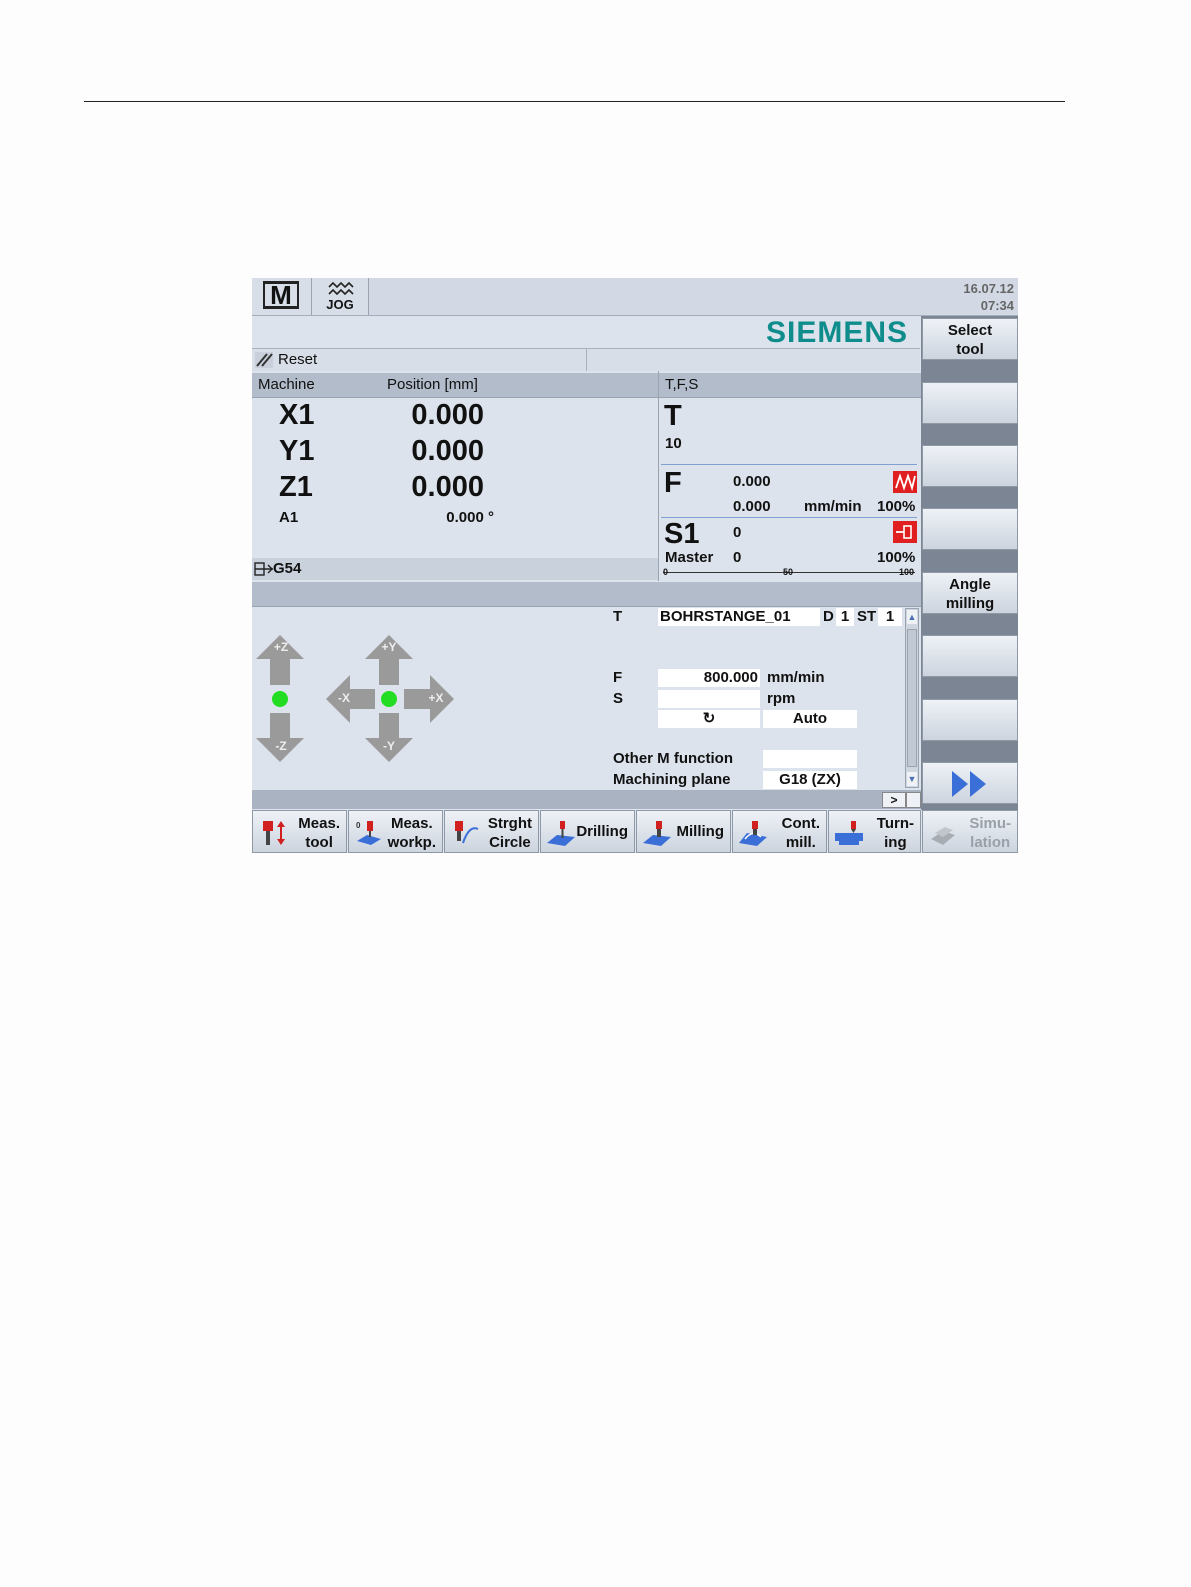 This screenshot has height=1587, width=1191. What do you see at coordinates (849, 833) in the screenshot?
I see `turning-icon` at bounding box center [849, 833].